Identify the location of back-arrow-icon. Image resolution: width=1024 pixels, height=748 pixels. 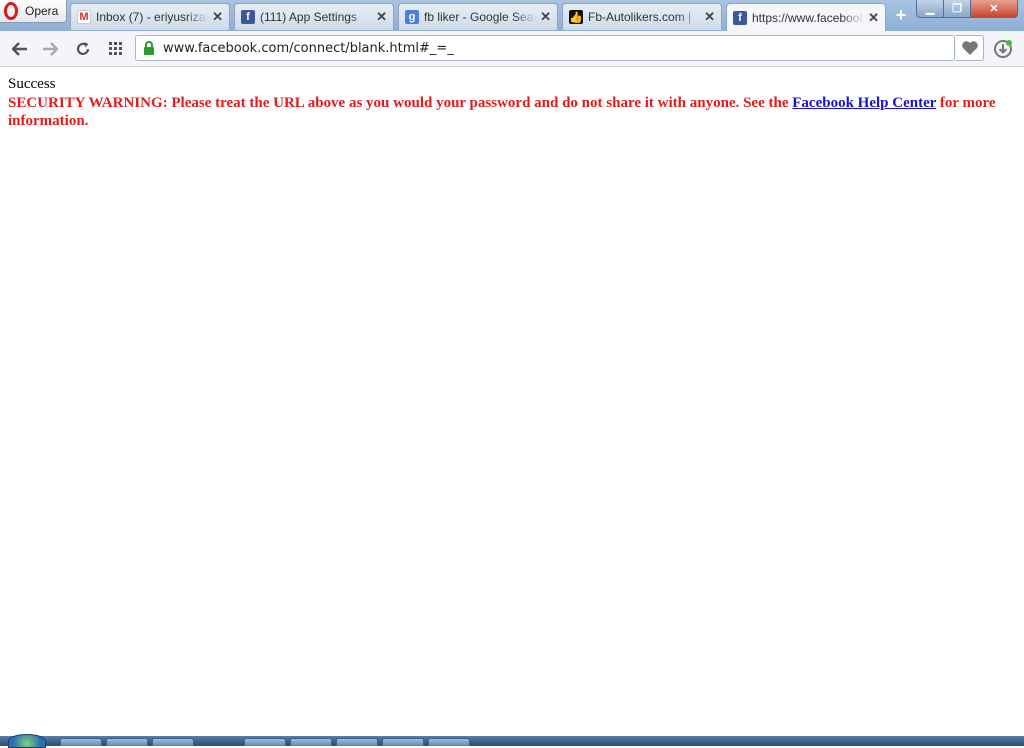
(19, 49).